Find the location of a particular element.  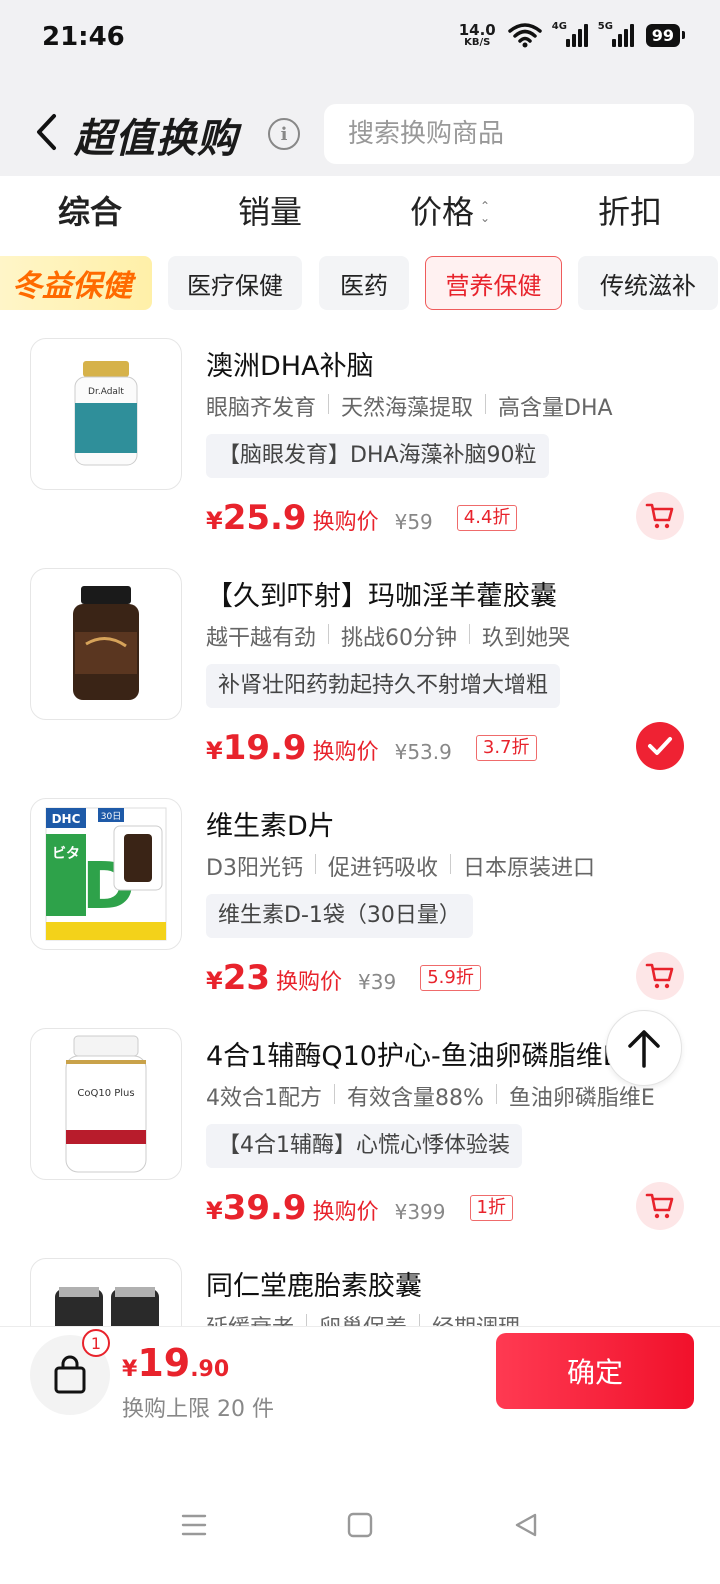

chip-category-5: 传统滋补 is located at coordinates (648, 283).